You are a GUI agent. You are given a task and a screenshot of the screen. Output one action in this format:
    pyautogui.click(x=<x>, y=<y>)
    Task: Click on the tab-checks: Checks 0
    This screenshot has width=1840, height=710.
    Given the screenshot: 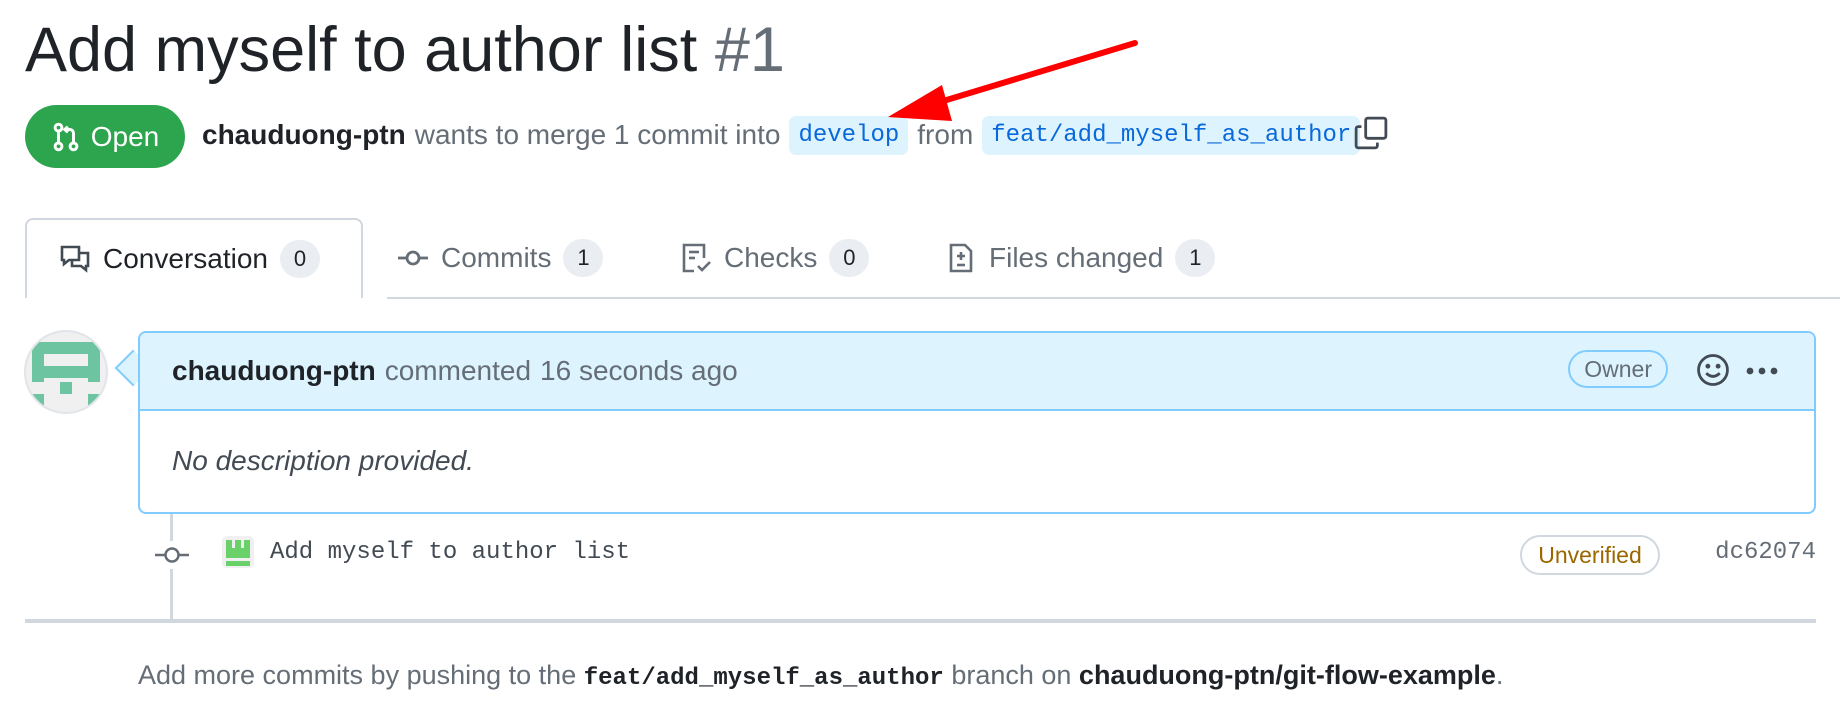 What is the action you would take?
    pyautogui.click(x=775, y=258)
    